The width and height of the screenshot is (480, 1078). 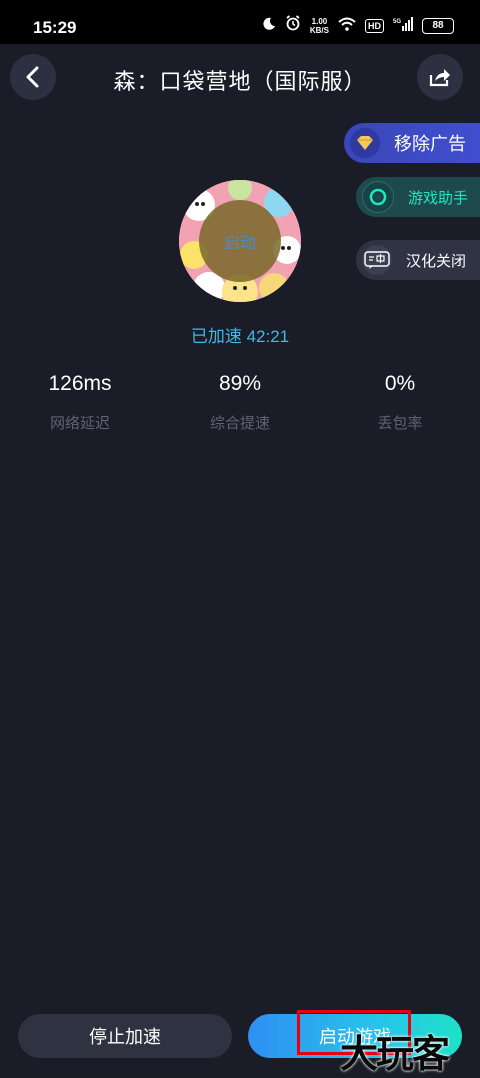 I want to click on latency-value: 126ms, so click(x=80, y=383).